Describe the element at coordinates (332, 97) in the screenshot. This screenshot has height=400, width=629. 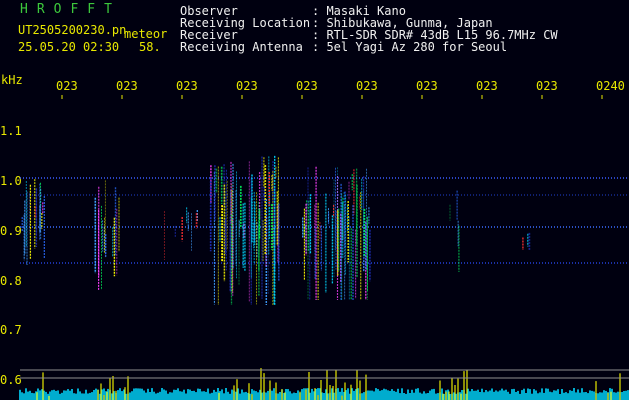
I see `x-tick-marks` at that location.